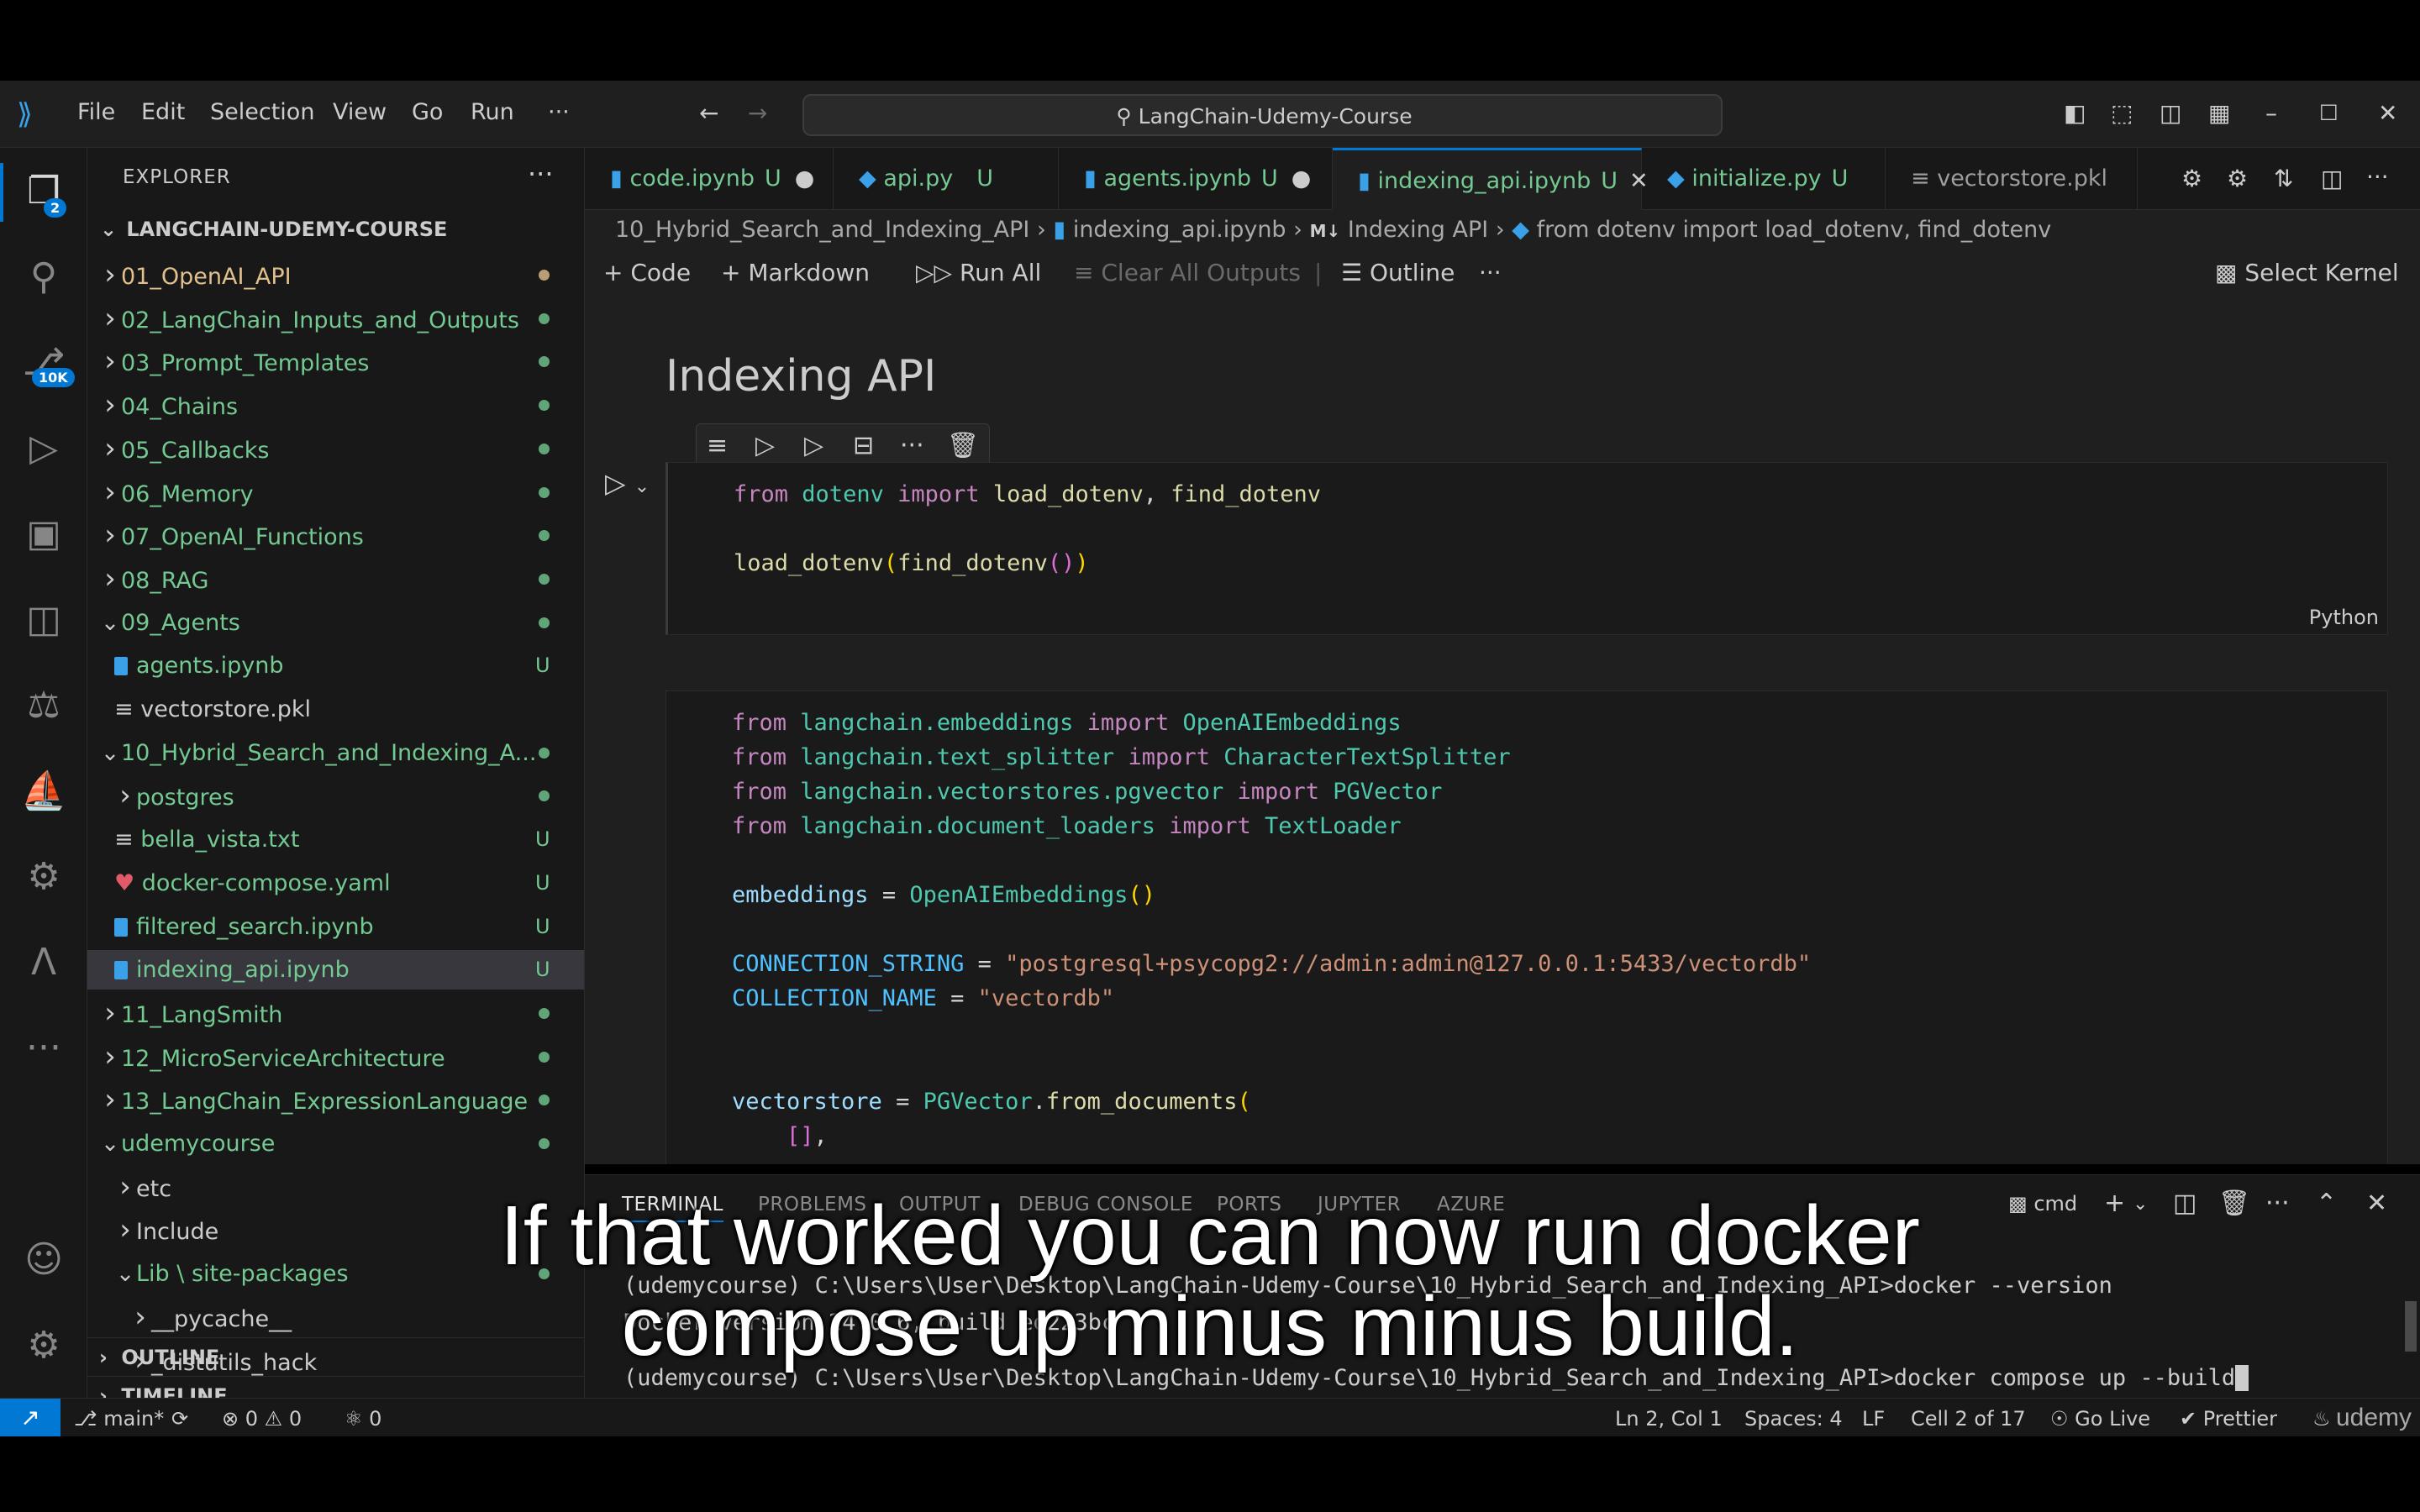 Image resolution: width=2420 pixels, height=1512 pixels. What do you see at coordinates (360, 112) in the screenshot?
I see `menu-view: View` at bounding box center [360, 112].